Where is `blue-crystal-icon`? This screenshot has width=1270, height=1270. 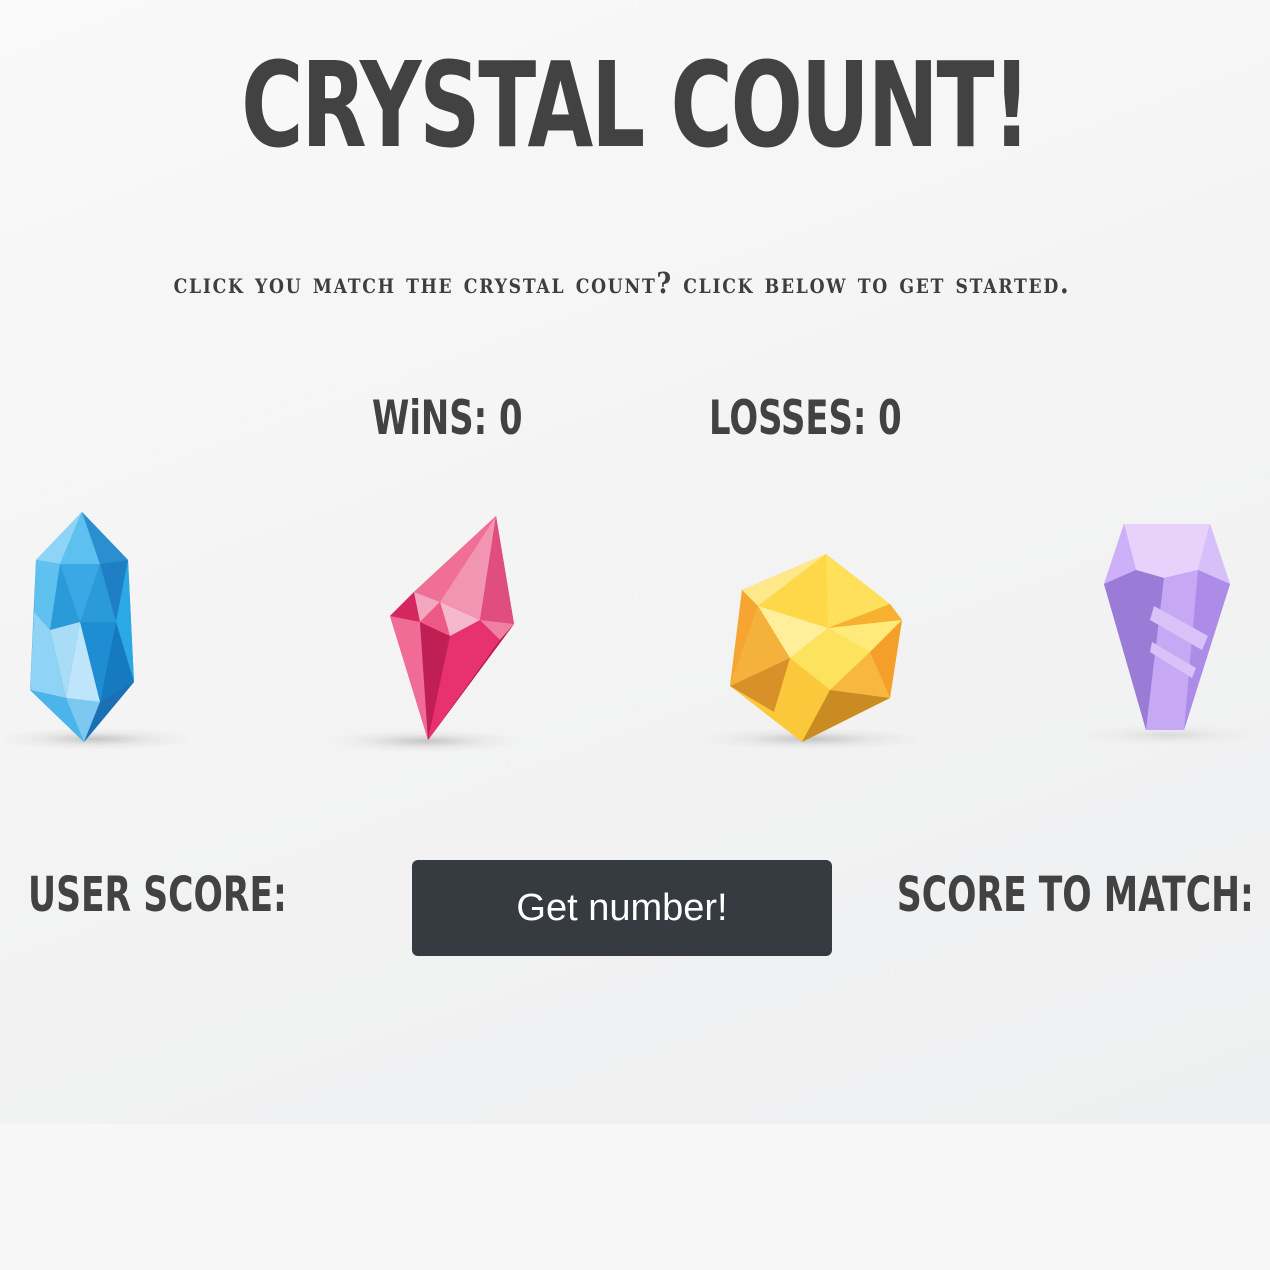
blue-crystal-icon is located at coordinates (82, 627).